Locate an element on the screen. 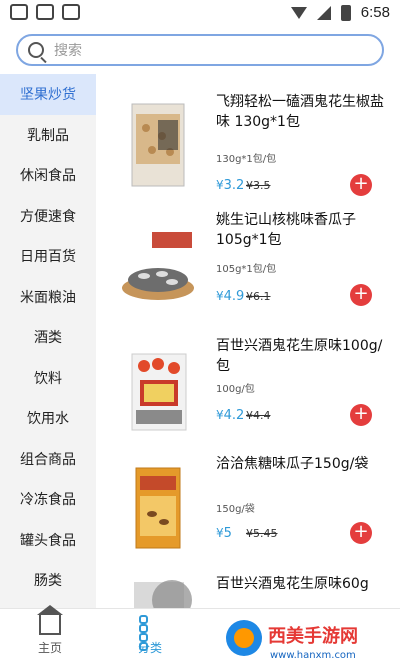 Image resolution: width=400 pixels, height=666 pixels. sidebar-item-label: 乳制品 is located at coordinates (48, 135).